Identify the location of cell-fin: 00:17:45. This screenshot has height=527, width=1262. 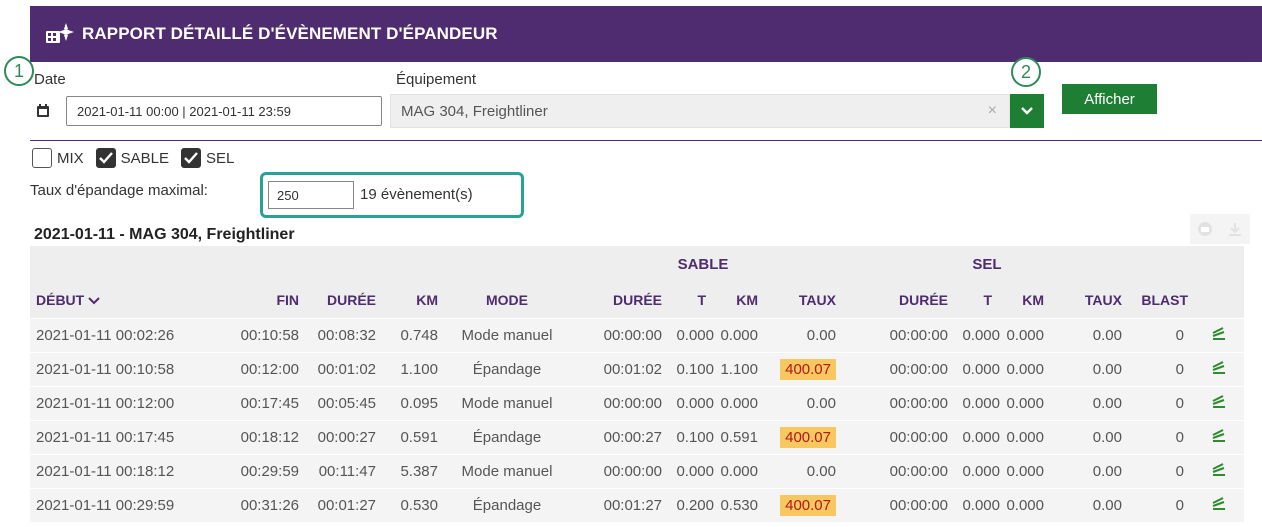
(260, 402).